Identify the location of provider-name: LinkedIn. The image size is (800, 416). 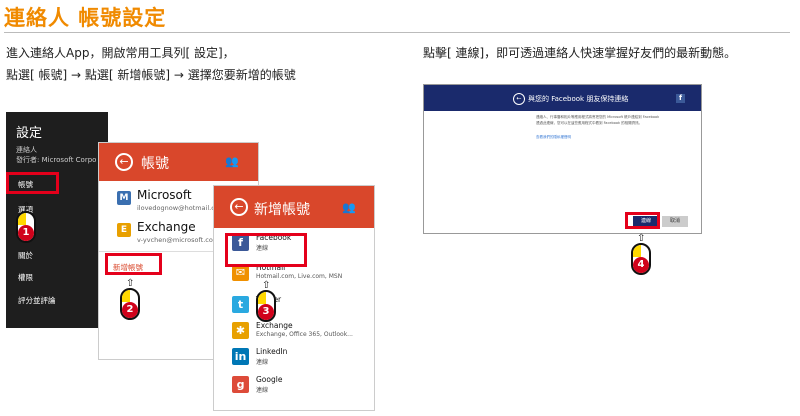
(271, 351).